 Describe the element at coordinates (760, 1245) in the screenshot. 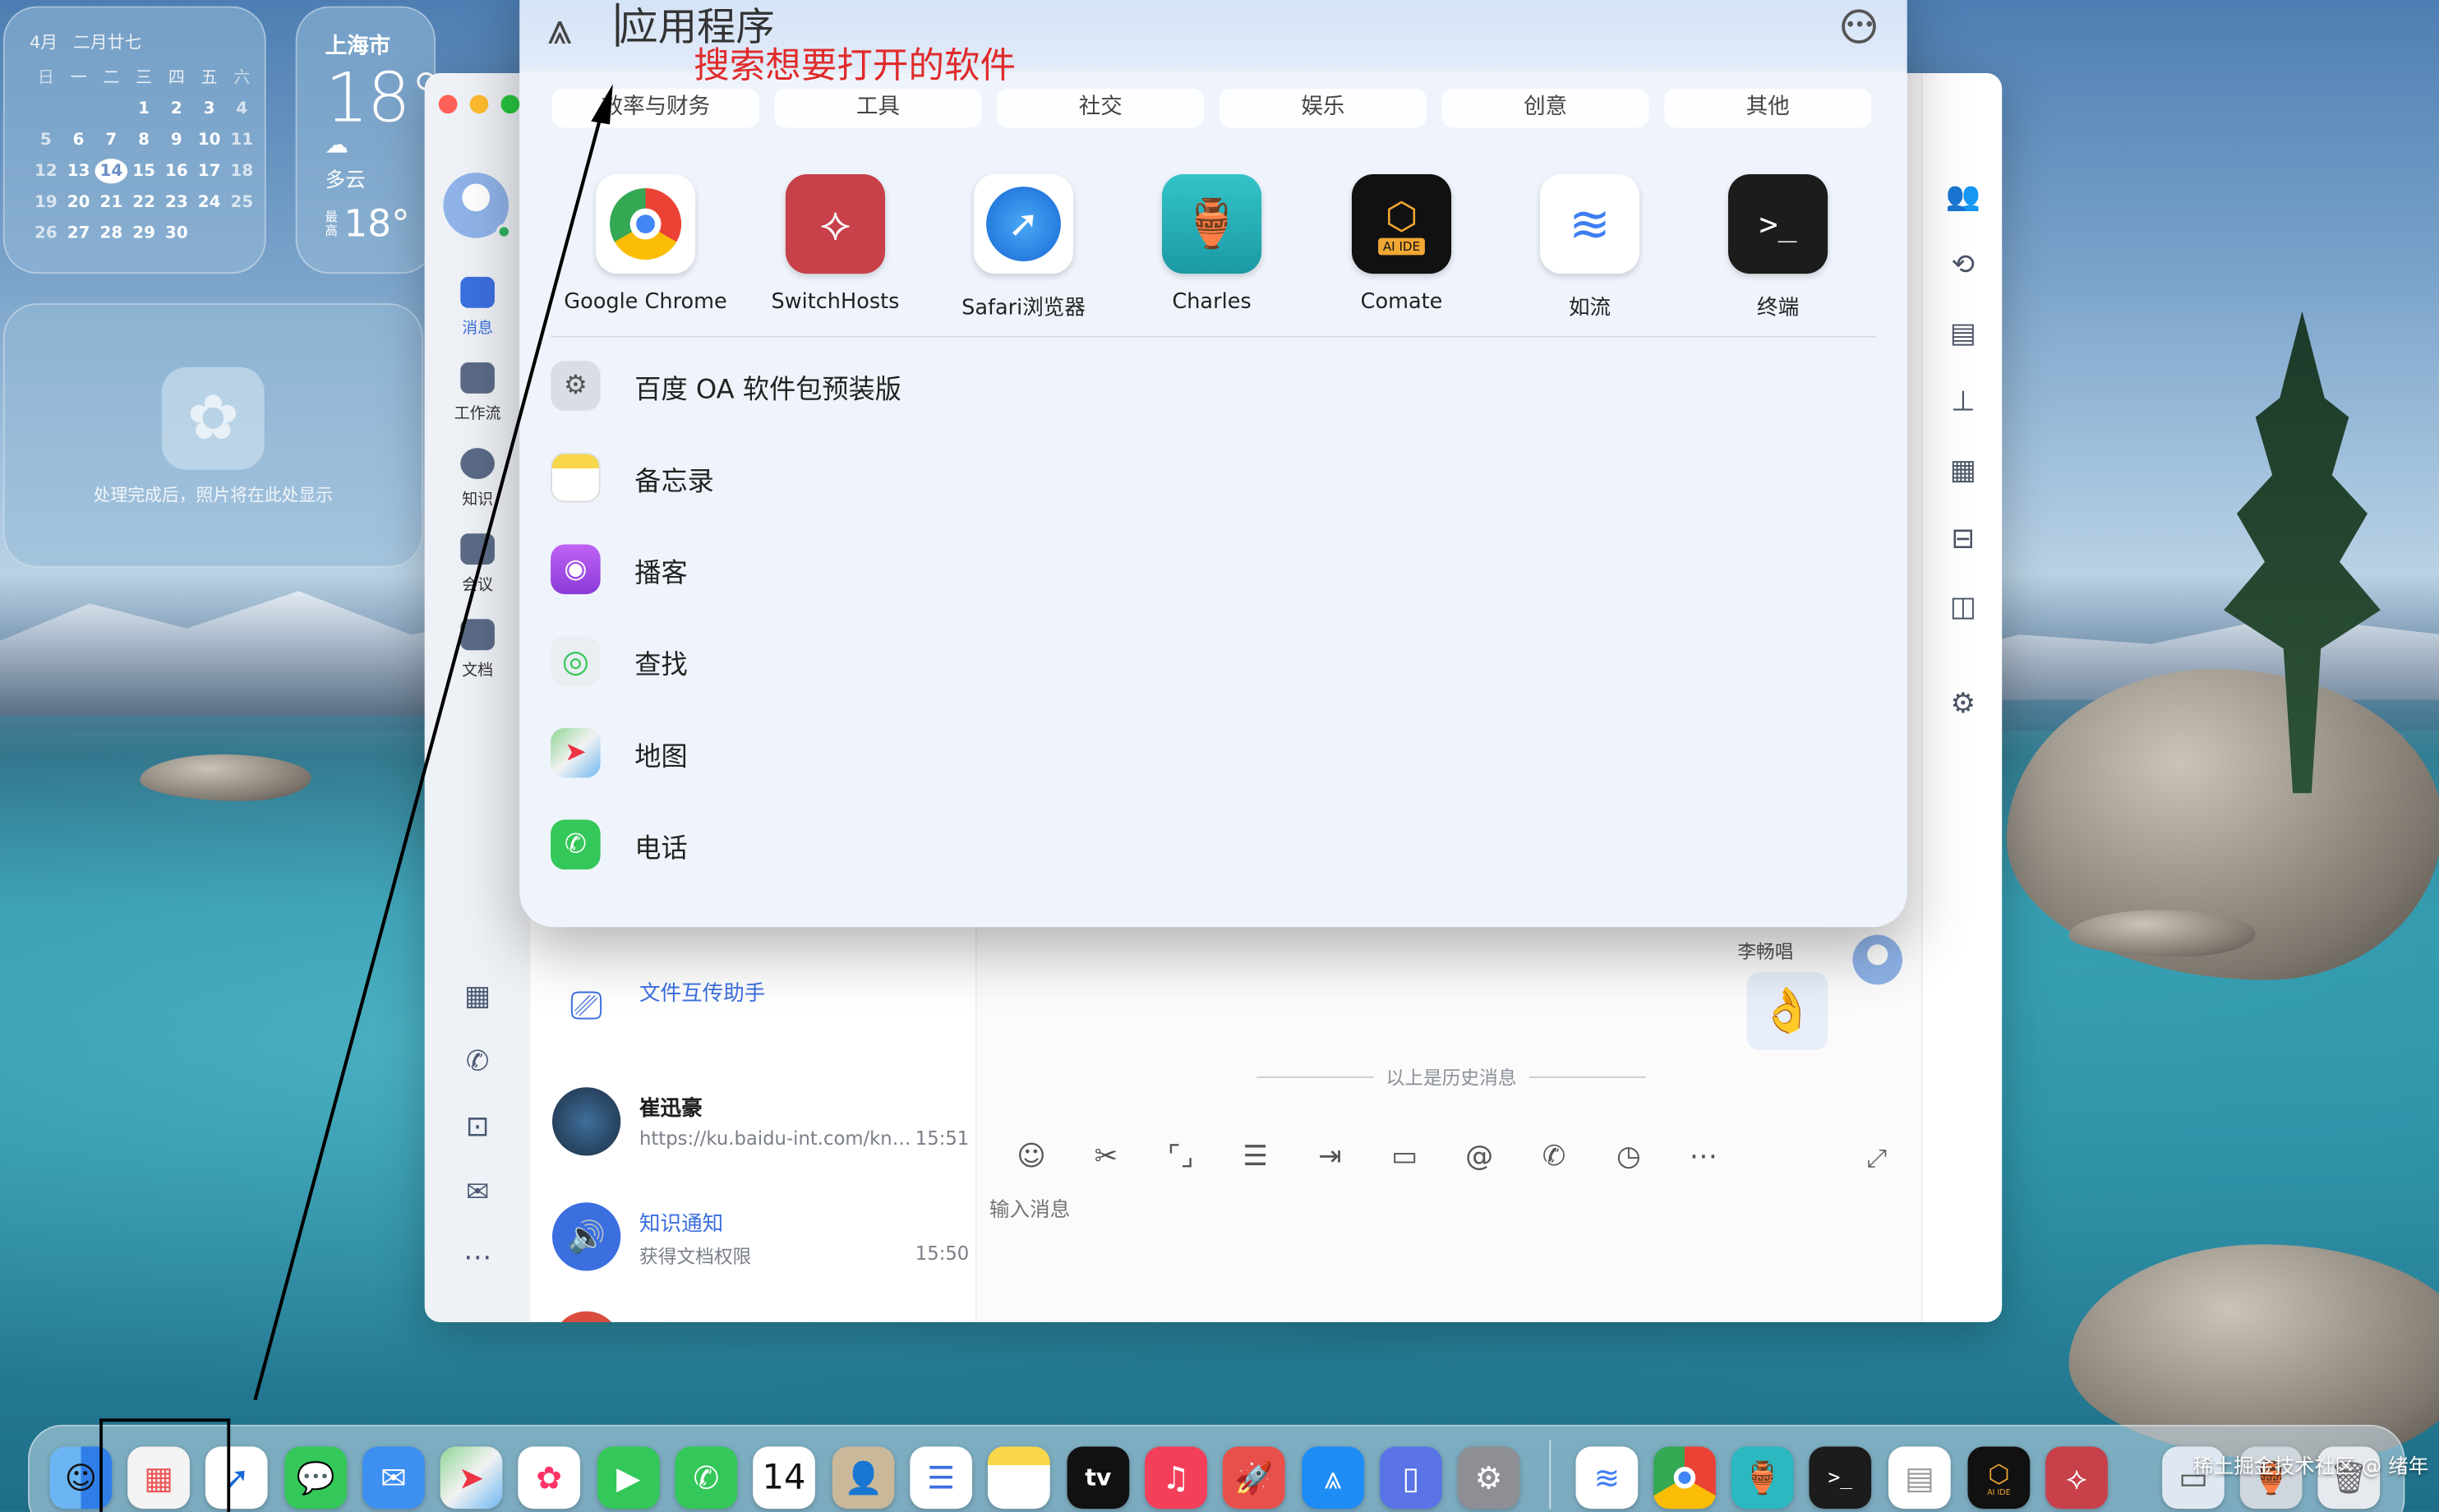

I see `list-item: 🔊 知识通知 获得文档权限 15:50` at that location.